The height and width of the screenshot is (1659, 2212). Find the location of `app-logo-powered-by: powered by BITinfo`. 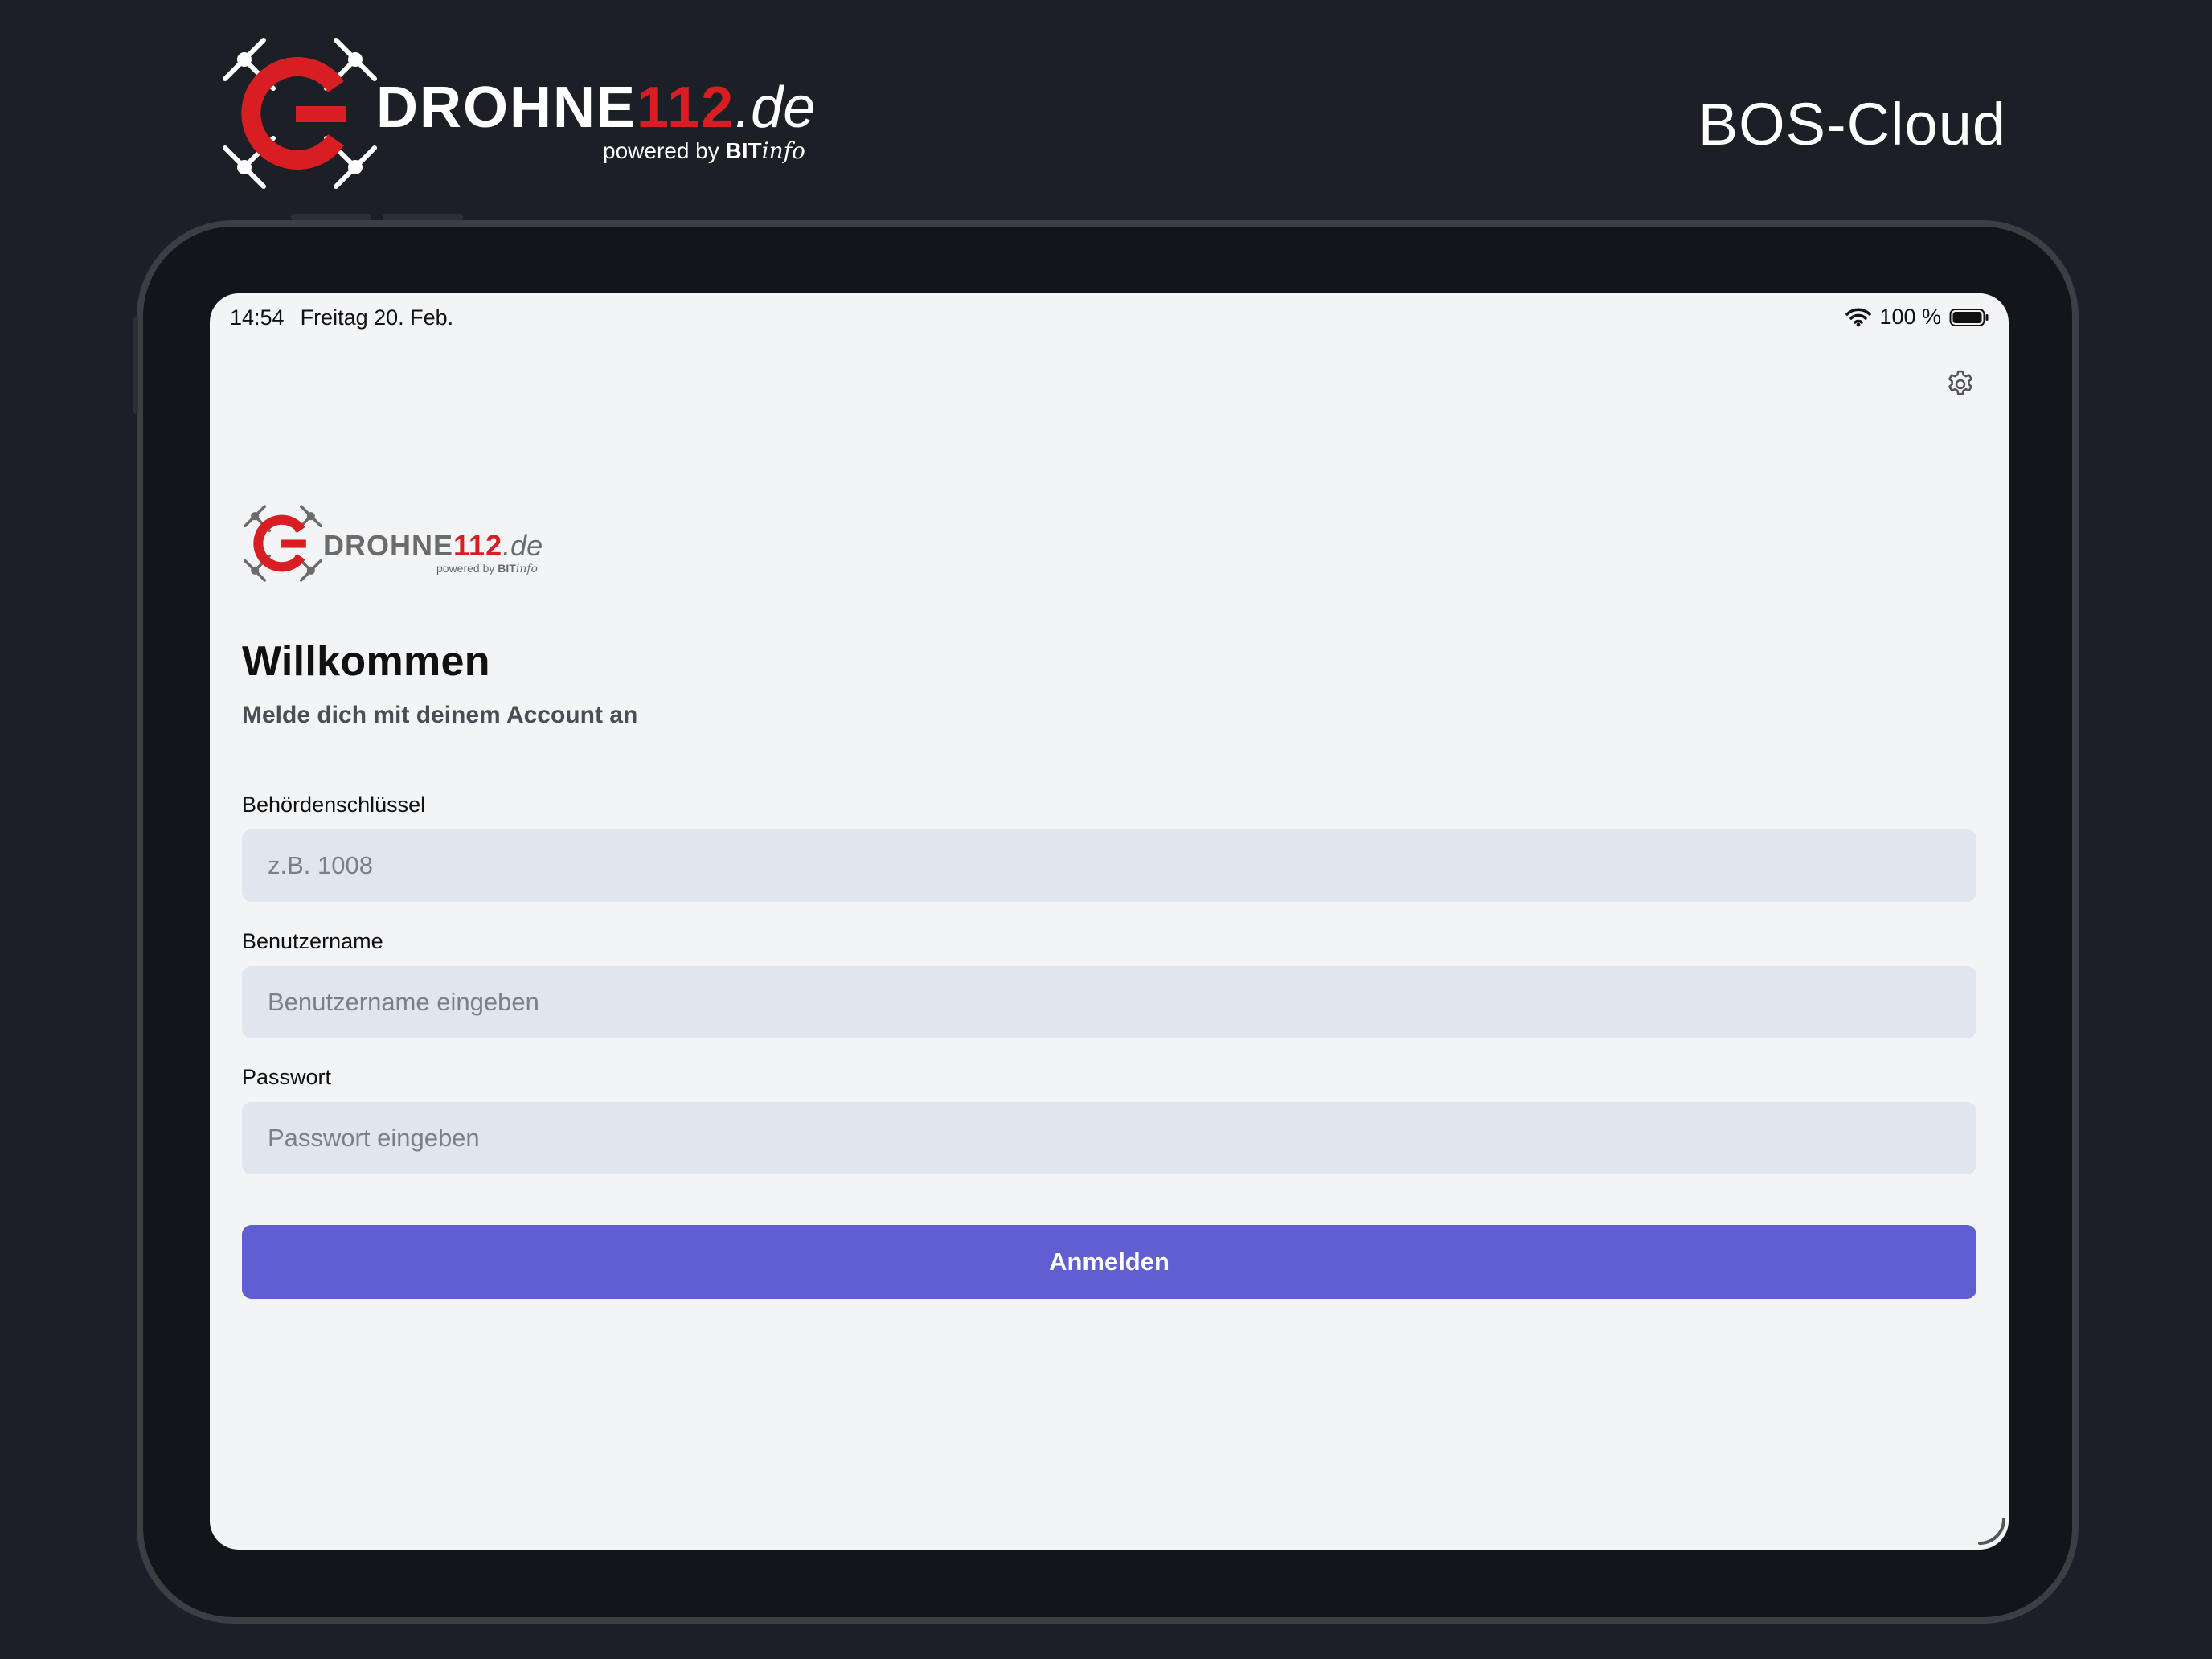

app-logo-powered-by: powered by BITinfo is located at coordinates (487, 569).